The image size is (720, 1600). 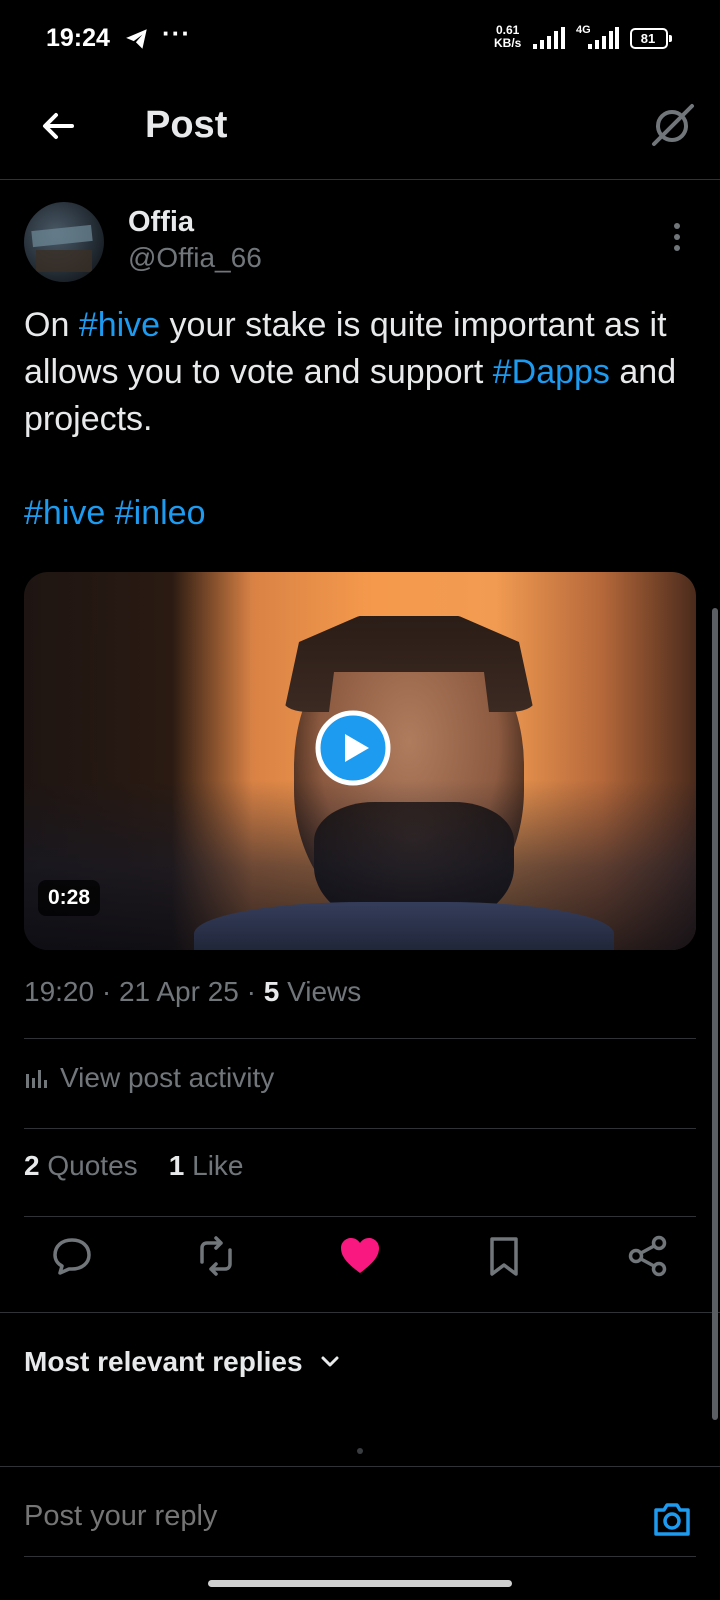 I want to click on avatar, so click(x=64, y=242).